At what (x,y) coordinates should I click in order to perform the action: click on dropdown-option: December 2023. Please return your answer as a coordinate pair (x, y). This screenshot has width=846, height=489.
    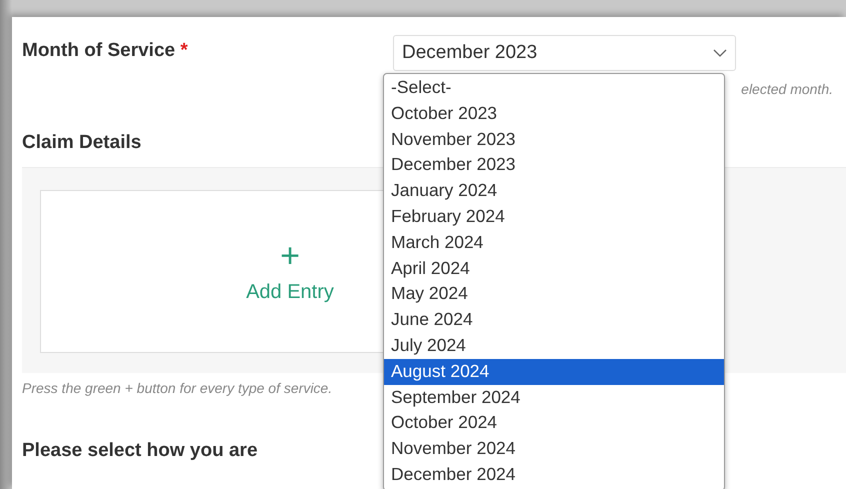
    Looking at the image, I should click on (554, 165).